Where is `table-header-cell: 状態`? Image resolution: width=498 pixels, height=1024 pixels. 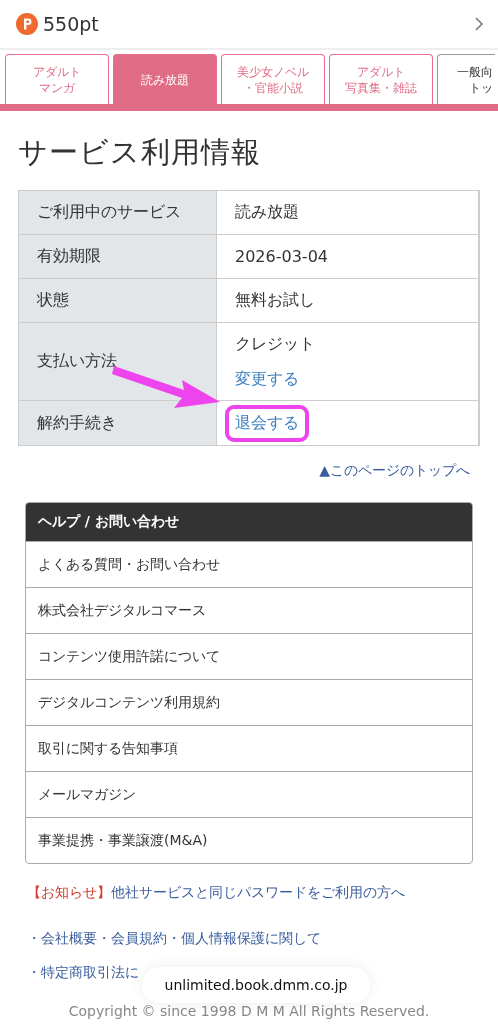
table-header-cell: 状態 is located at coordinates (118, 301).